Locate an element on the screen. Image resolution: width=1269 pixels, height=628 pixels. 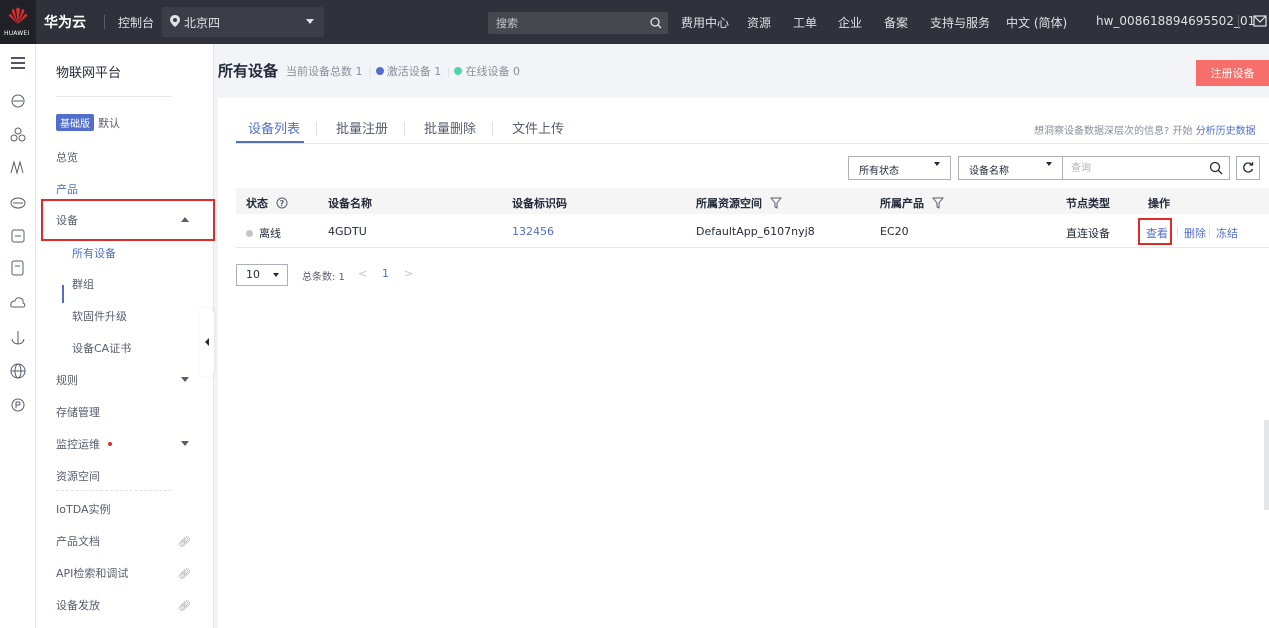
device-identifier-link: 132456 is located at coordinates (533, 231).